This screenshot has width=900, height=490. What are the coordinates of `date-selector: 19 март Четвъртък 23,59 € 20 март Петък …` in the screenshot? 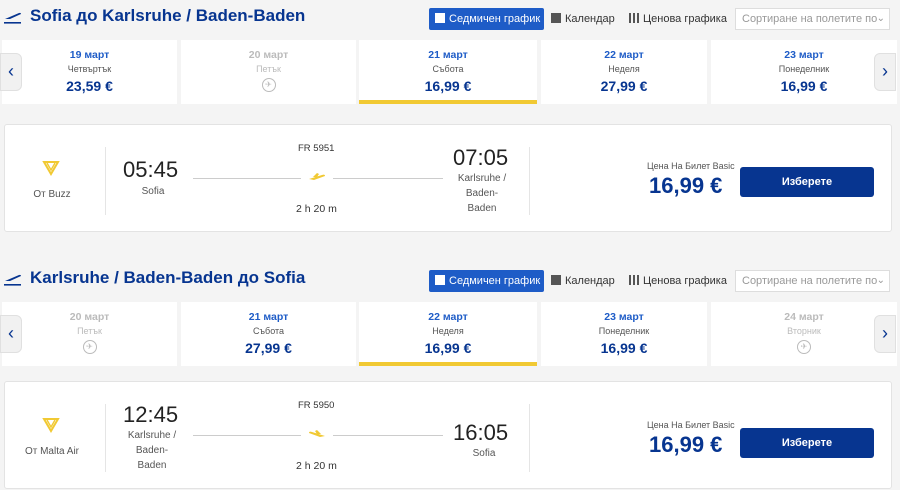 It's located at (450, 72).